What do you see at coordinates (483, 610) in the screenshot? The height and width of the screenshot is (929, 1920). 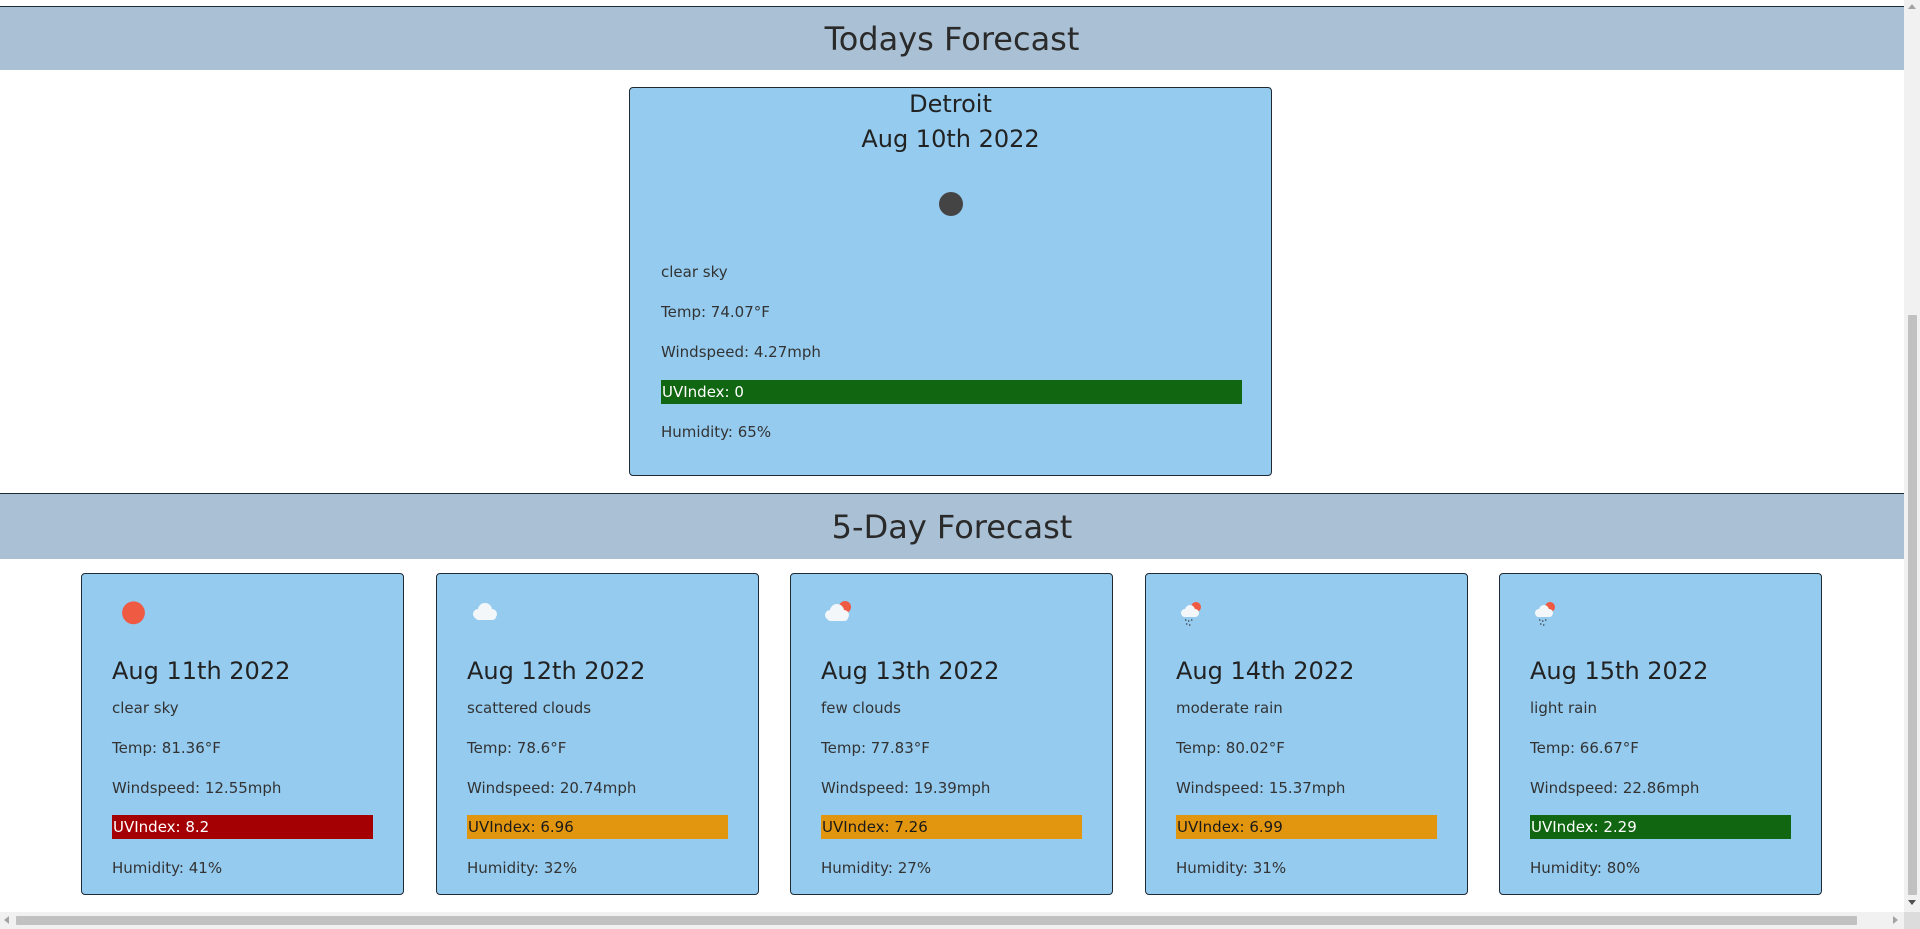 I see `cloud-icon` at bounding box center [483, 610].